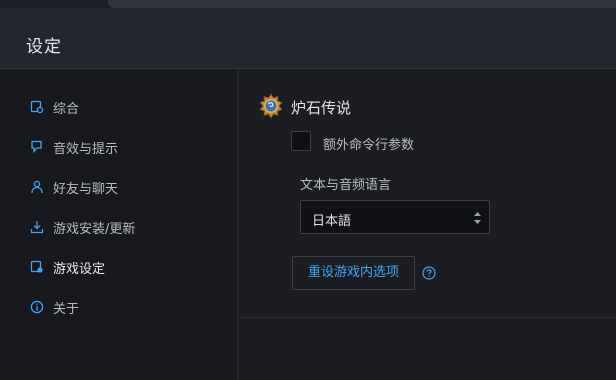  I want to click on friends-icon, so click(37, 187).